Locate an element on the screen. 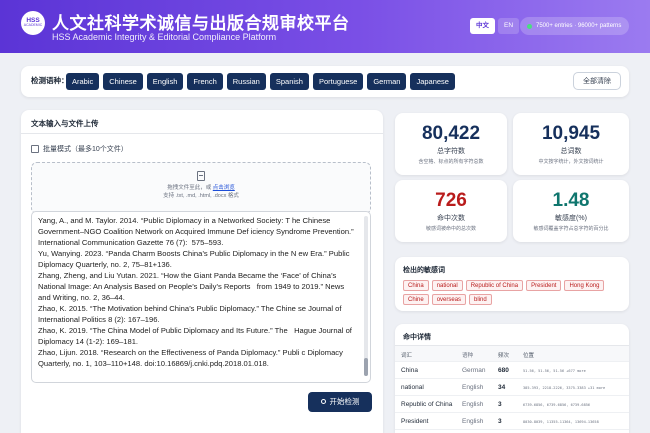 The height and width of the screenshot is (433, 650). row-word: Republic of China is located at coordinates (427, 404).